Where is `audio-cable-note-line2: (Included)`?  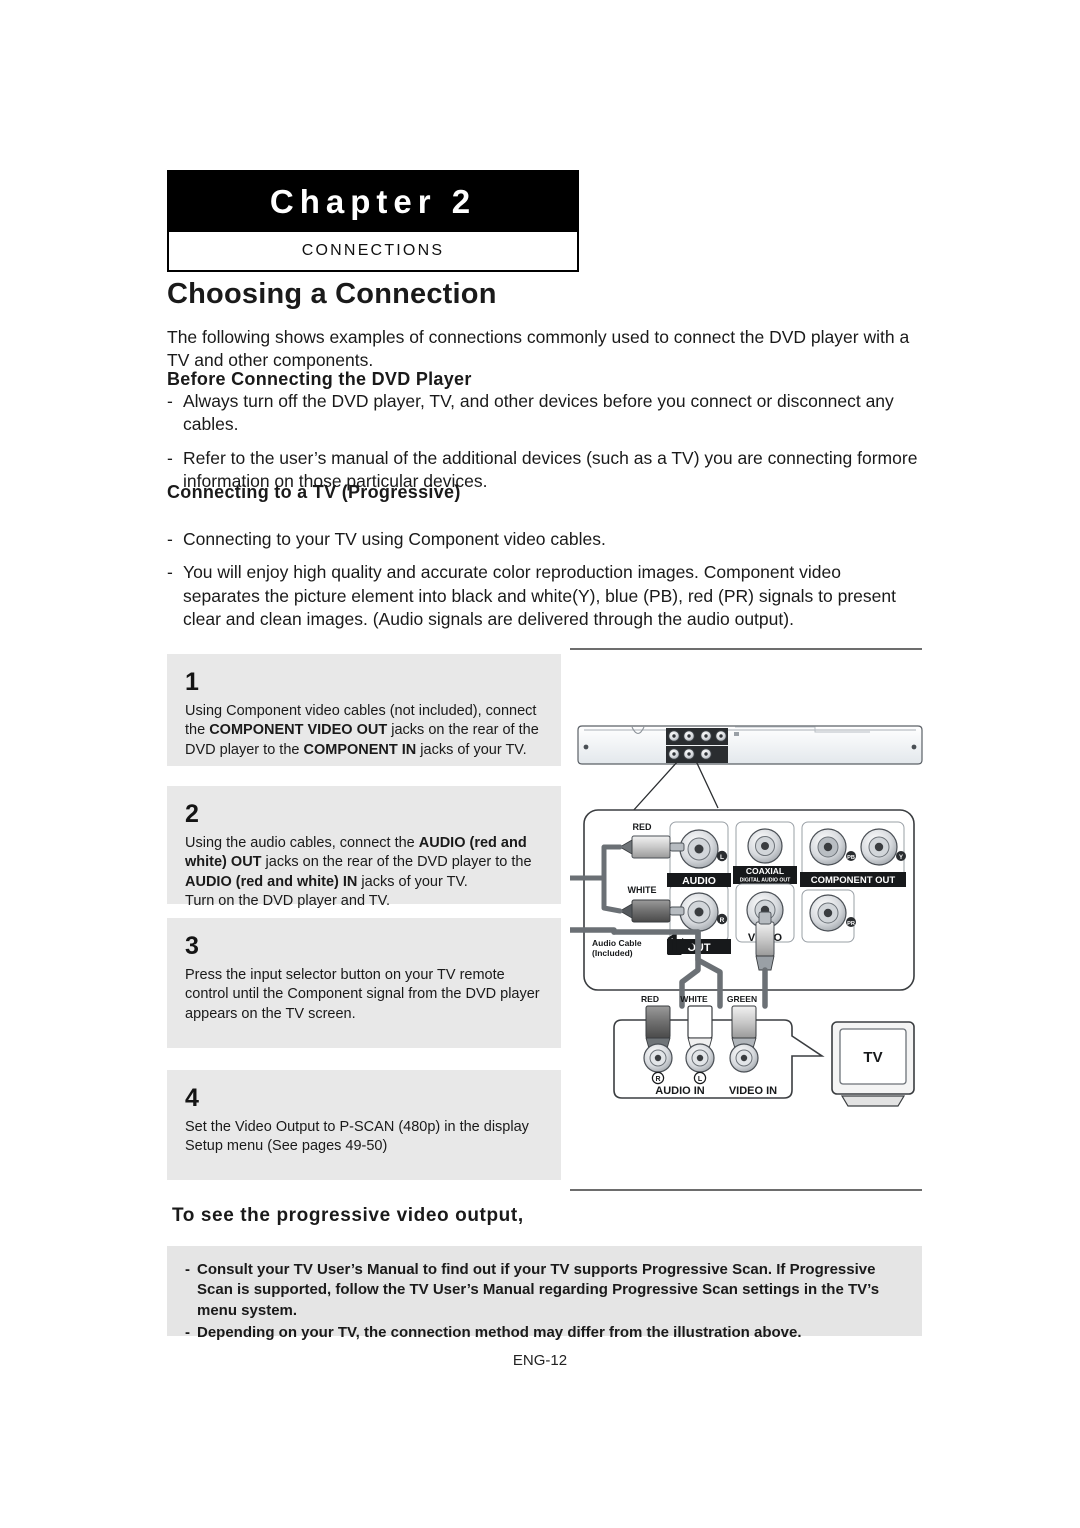 audio-cable-note-line2: (Included) is located at coordinates (612, 953).